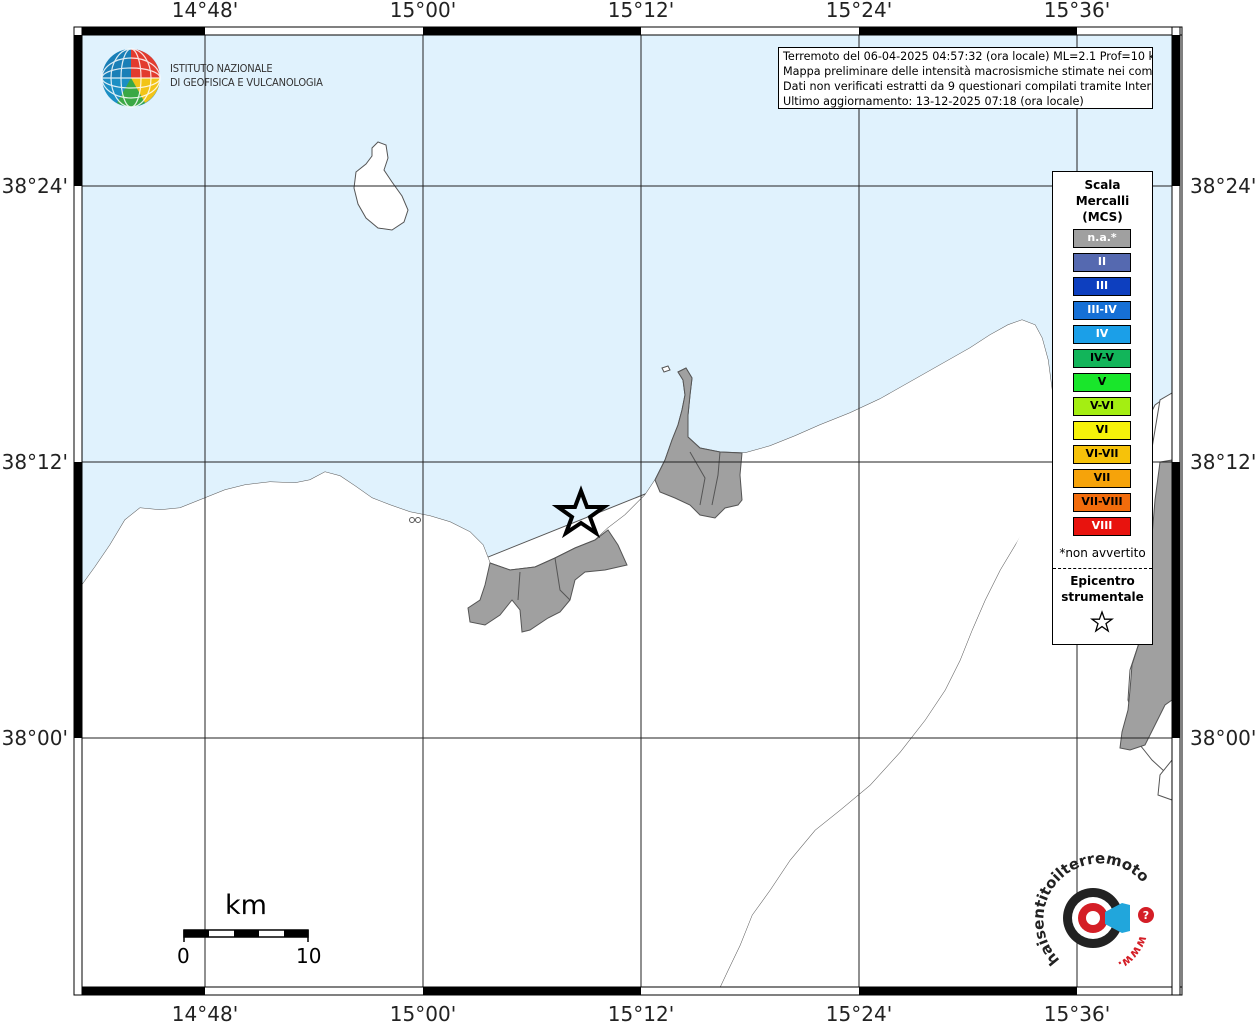 The image size is (1255, 1024). Describe the element at coordinates (183, 956) in the screenshot. I see `scale-min: 0` at that location.